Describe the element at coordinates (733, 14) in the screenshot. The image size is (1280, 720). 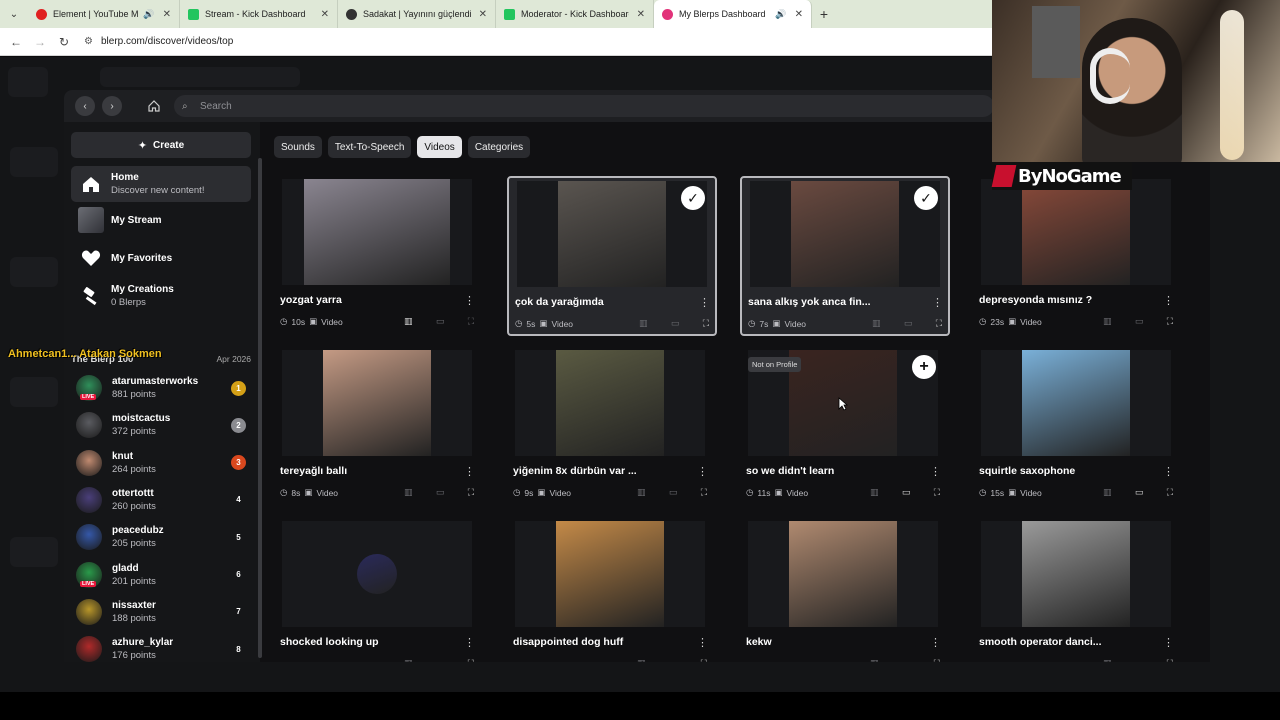
I see `browser-tab-active: My Blerps Dashboard 🔊 ✕` at that location.